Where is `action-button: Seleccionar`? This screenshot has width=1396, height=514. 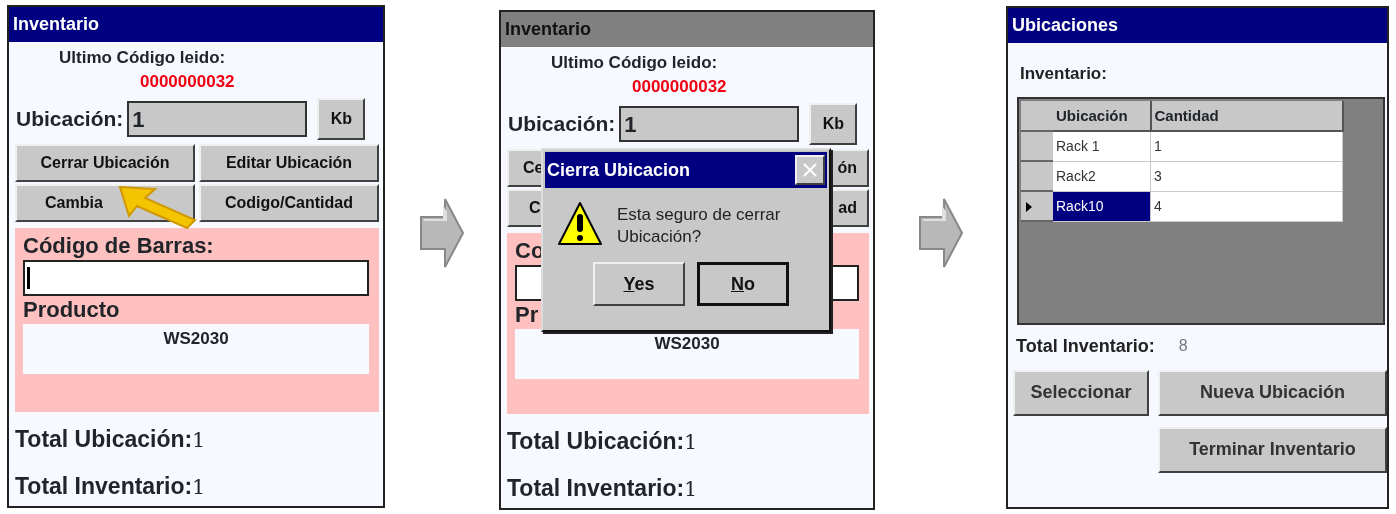
action-button: Seleccionar is located at coordinates (1081, 392).